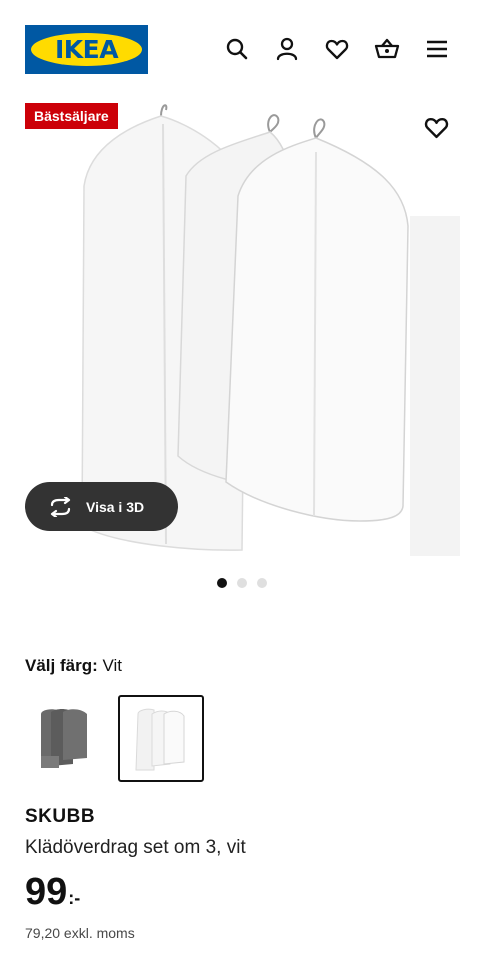  Describe the element at coordinates (287, 49) in the screenshot. I see `profile-icon` at that location.